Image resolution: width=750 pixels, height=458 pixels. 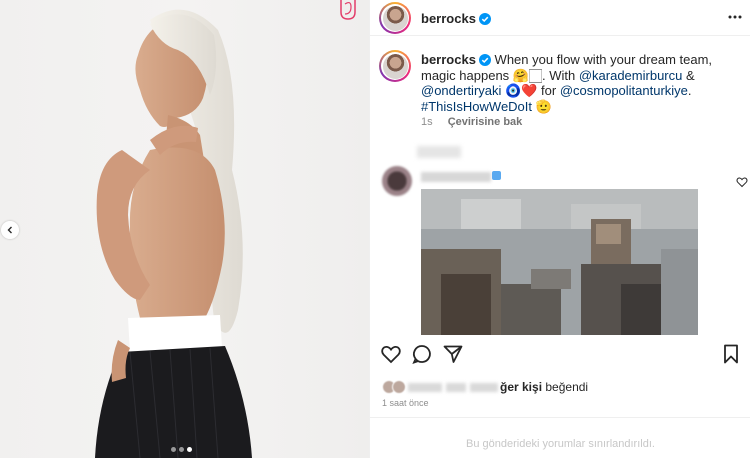 What do you see at coordinates (527, 75) in the screenshot?
I see `caption-emoji: 🤗🏻` at bounding box center [527, 75].